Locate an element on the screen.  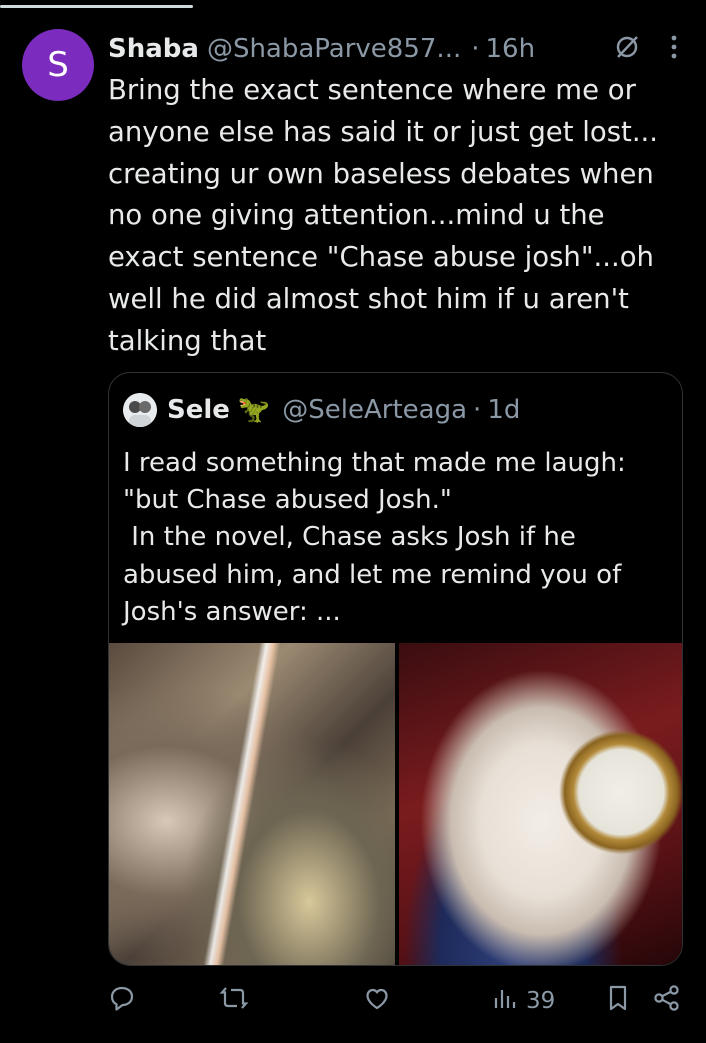
post-header: Shaba @ShabaParve857... · 16h is located at coordinates (395, 49).